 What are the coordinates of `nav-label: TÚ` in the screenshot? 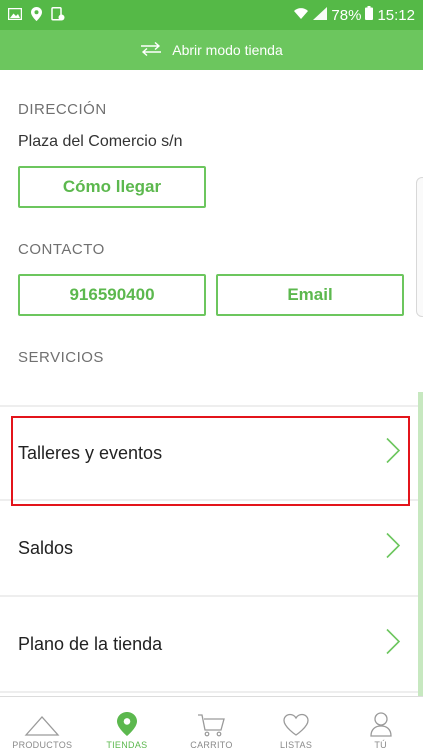 It's located at (380, 745).